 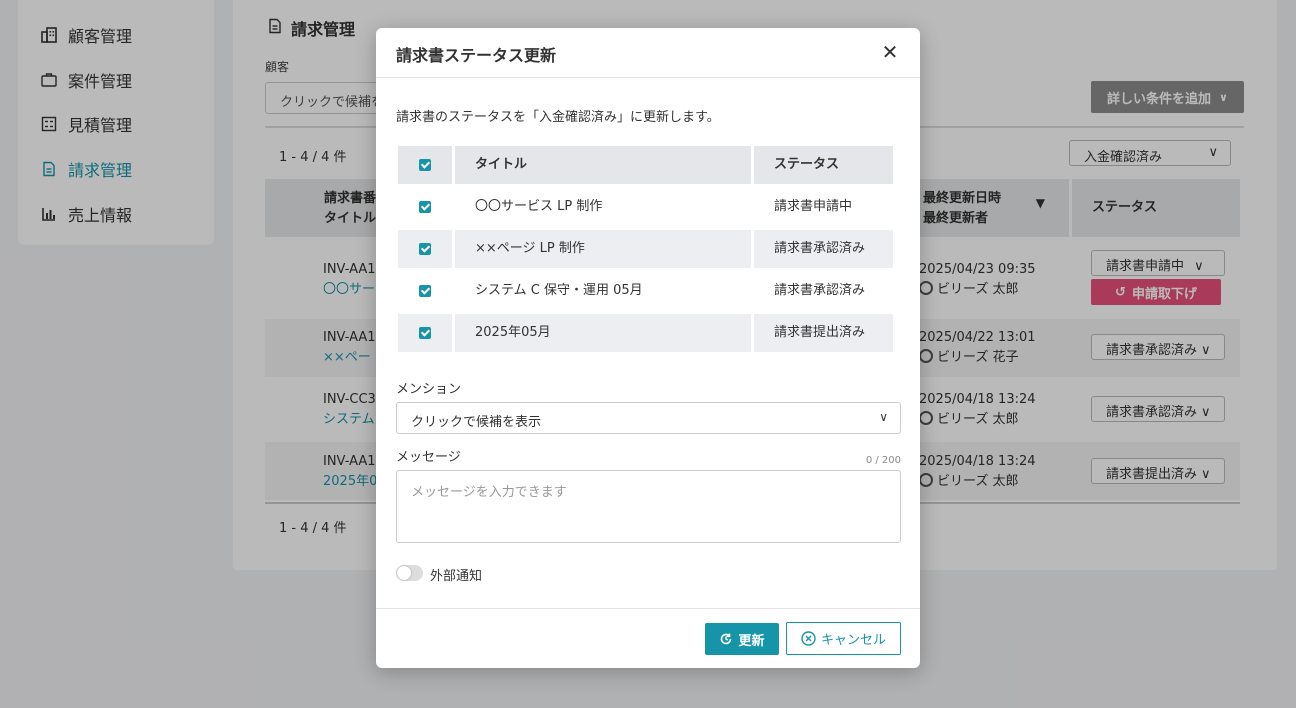 What do you see at coordinates (559, 290) in the screenshot?
I see `row-title: システム C 保守・運用 05月` at bounding box center [559, 290].